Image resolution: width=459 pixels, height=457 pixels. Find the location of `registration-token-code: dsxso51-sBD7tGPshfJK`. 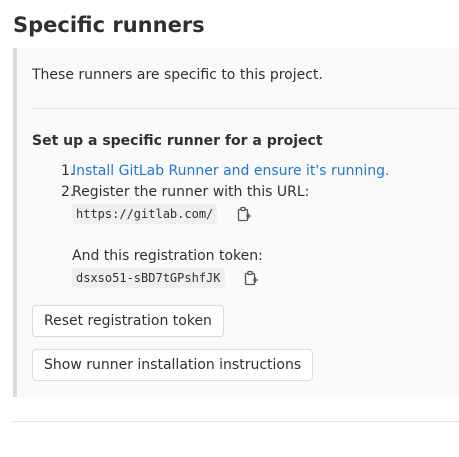

registration-token-code: dsxso51-sBD7tGPshfJK is located at coordinates (148, 278).